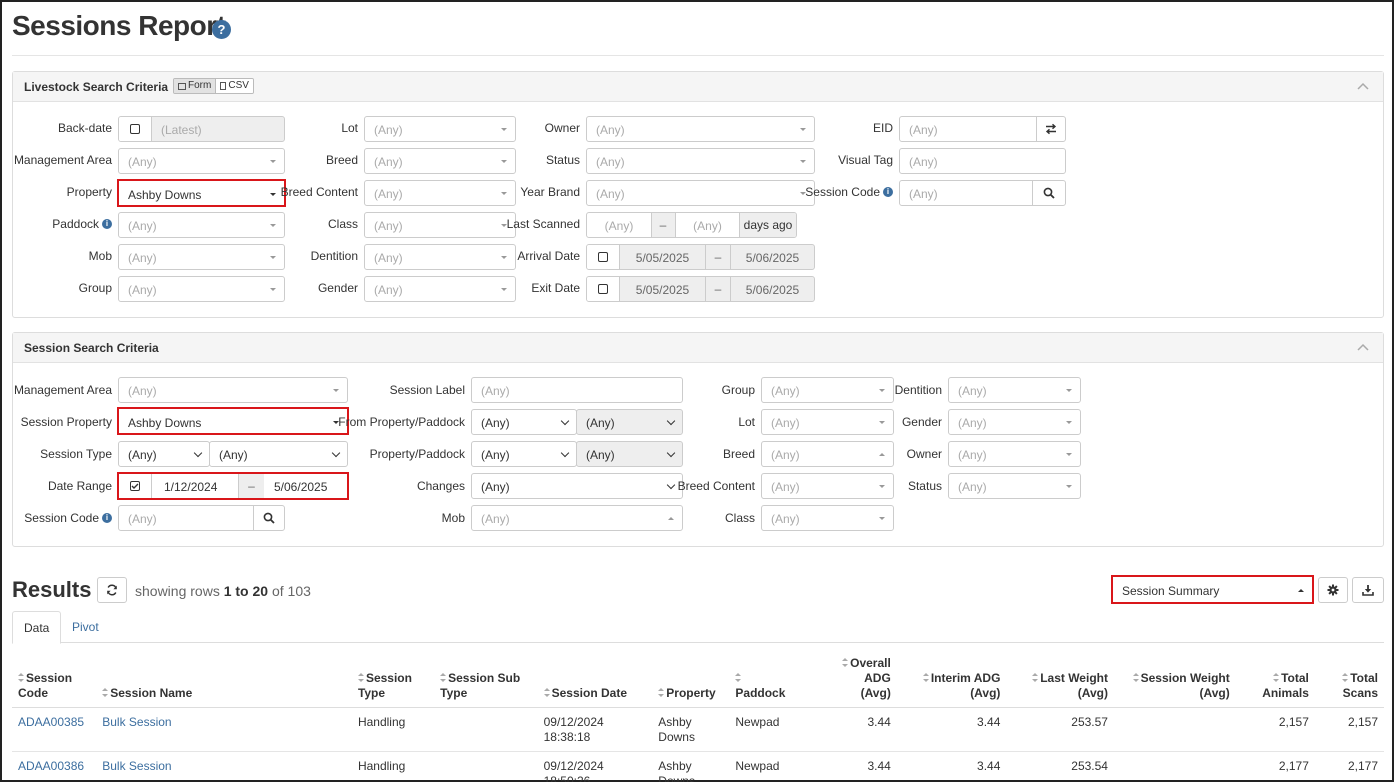 The width and height of the screenshot is (1394, 782). What do you see at coordinates (388, 290) in the screenshot?
I see `gender-value: (Any)` at bounding box center [388, 290].